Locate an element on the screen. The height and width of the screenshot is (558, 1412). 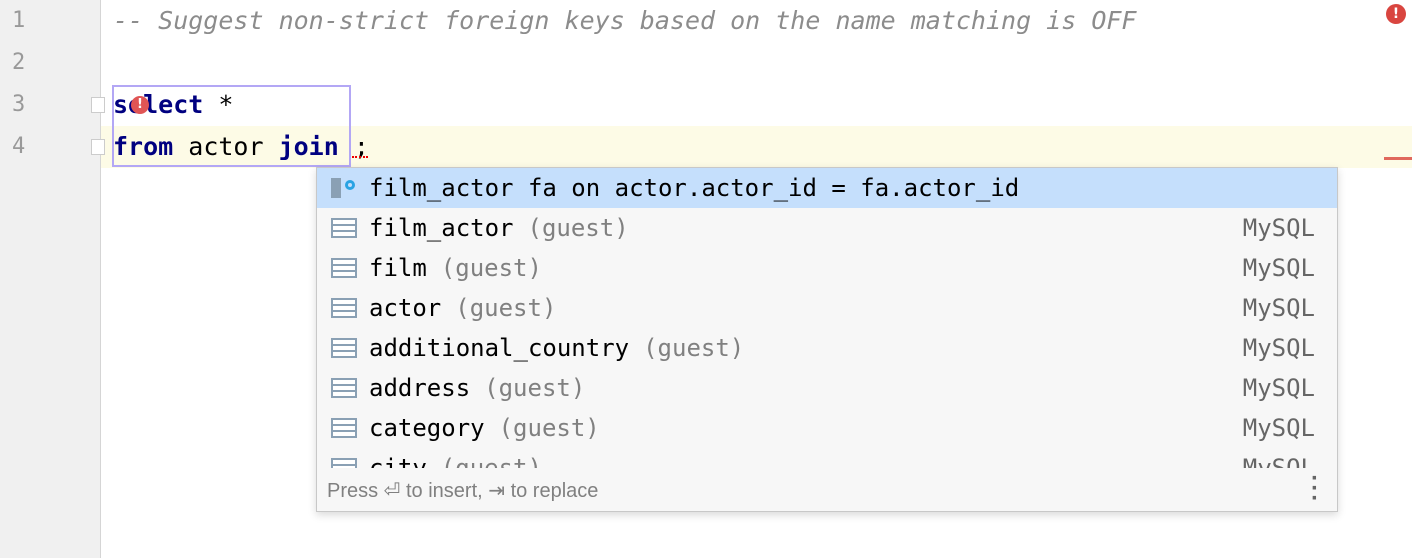
completion-item: film (guest) MySQL is located at coordinates (827, 268).